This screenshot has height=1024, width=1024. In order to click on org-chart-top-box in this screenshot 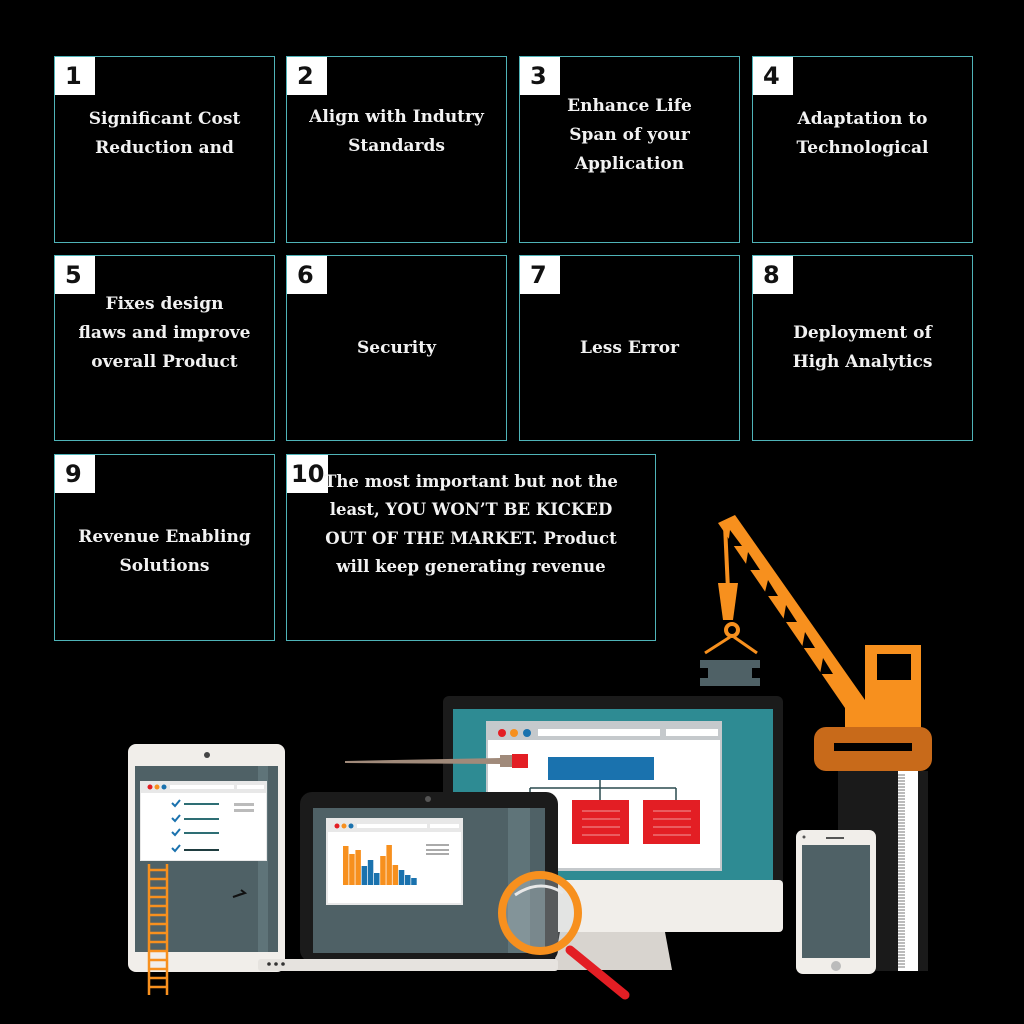, I will do `click(601, 768)`.